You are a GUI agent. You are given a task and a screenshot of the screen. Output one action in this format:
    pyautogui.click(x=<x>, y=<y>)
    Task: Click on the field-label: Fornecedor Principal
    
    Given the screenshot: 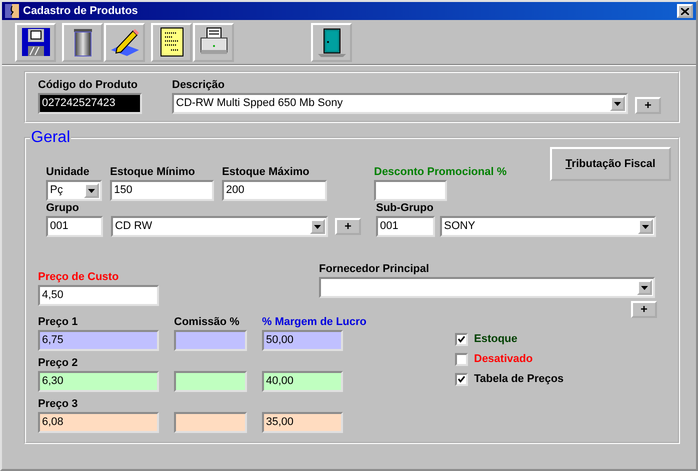 What is the action you would take?
    pyautogui.click(x=374, y=269)
    